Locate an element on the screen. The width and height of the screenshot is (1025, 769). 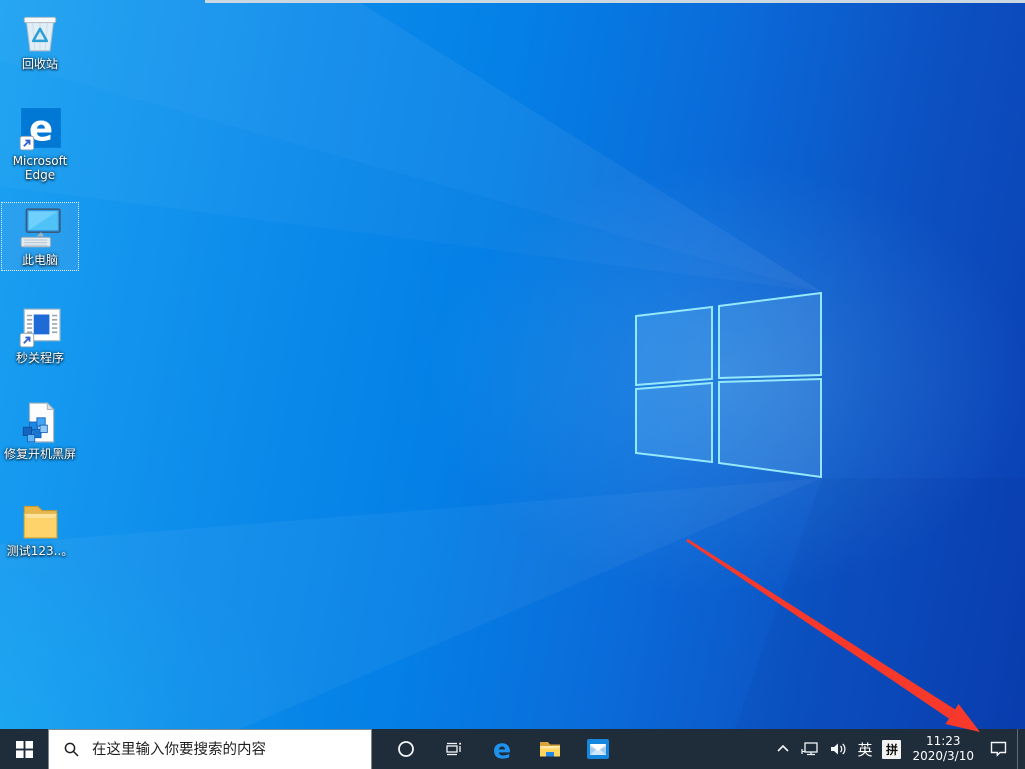
ime-mode-button: 拼 is located at coordinates (891, 749).